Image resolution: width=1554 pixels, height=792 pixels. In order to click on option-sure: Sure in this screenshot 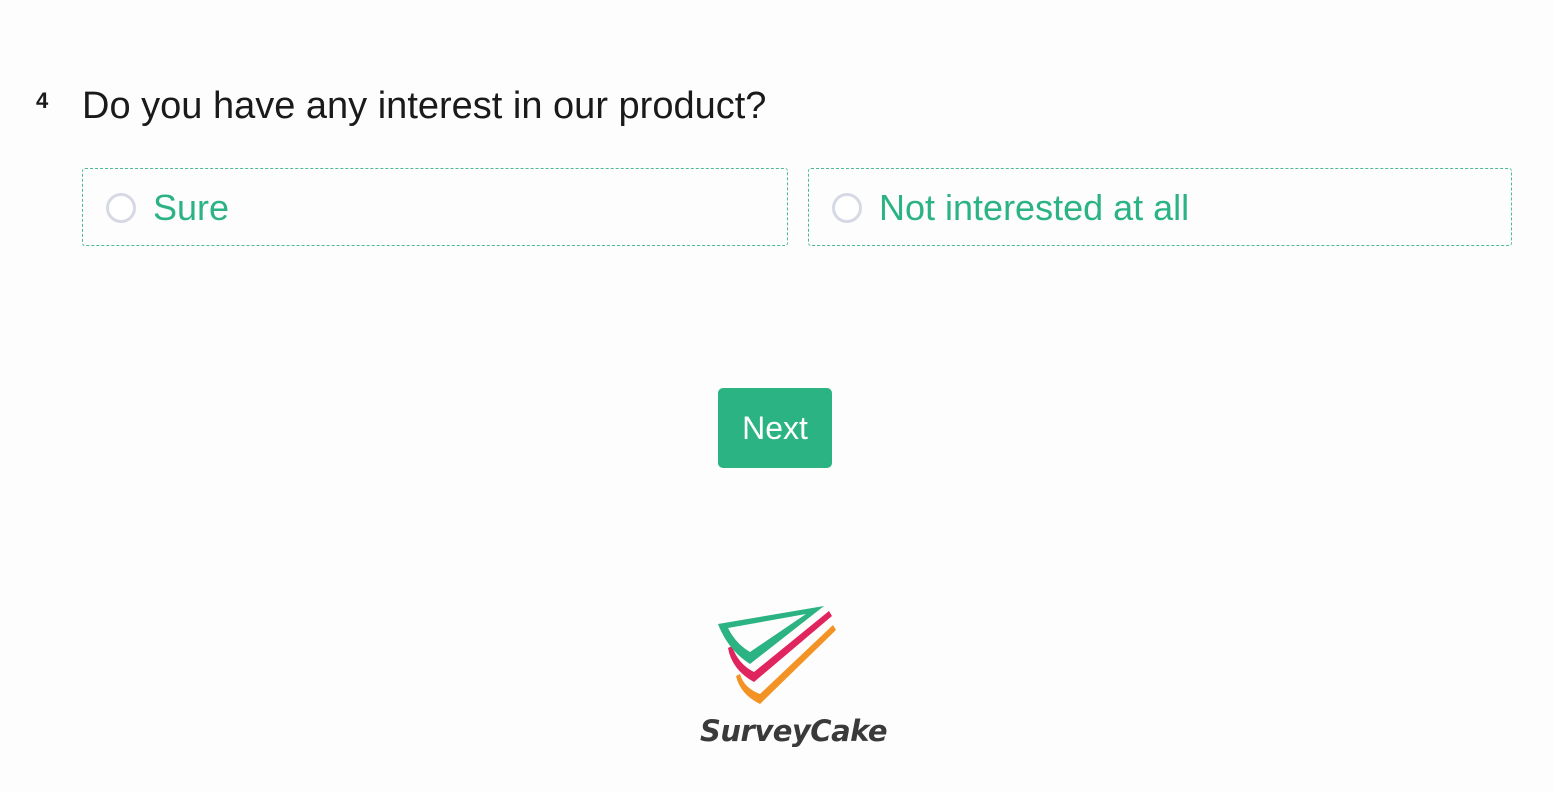, I will do `click(435, 207)`.